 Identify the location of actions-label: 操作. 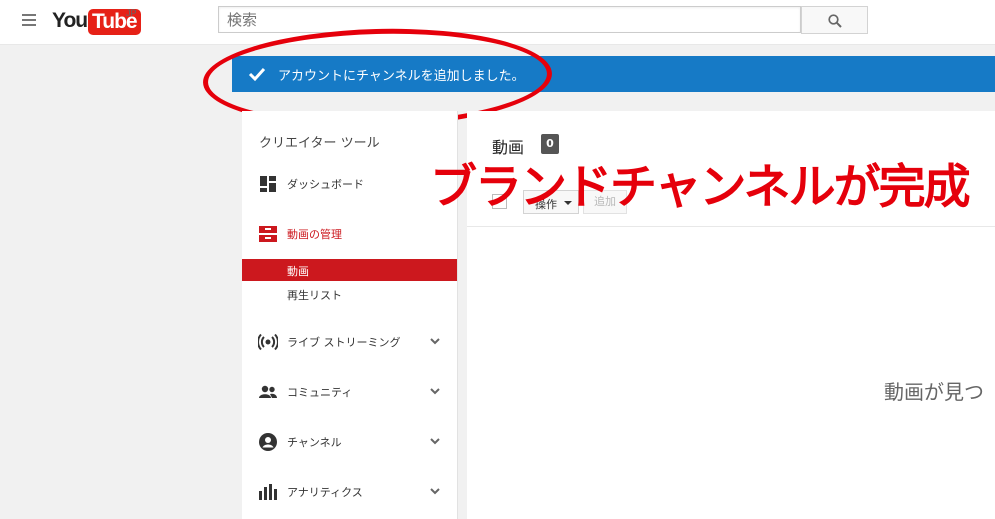
(546, 204).